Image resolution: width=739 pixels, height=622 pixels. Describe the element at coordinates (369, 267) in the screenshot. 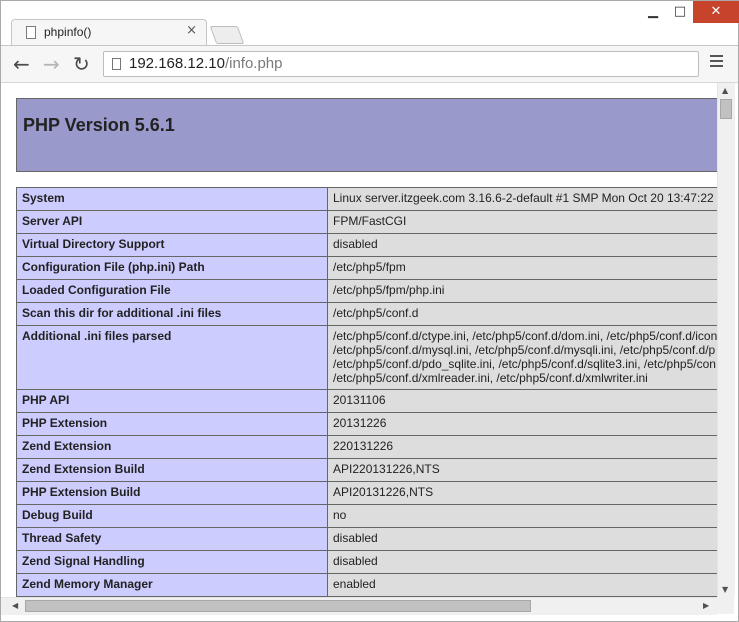

I see `row-value-line: /etc/php5/fpm` at that location.